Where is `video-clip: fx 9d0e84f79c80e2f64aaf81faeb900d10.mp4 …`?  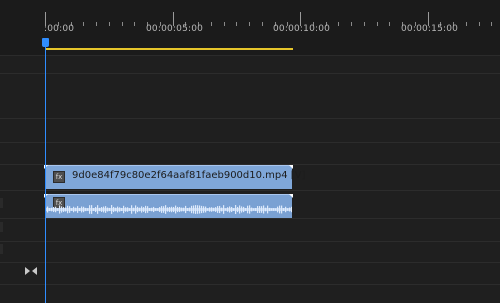 video-clip: fx 9d0e84f79c80e2f64aaf81faeb900d10.mp4 … is located at coordinates (174, 177).